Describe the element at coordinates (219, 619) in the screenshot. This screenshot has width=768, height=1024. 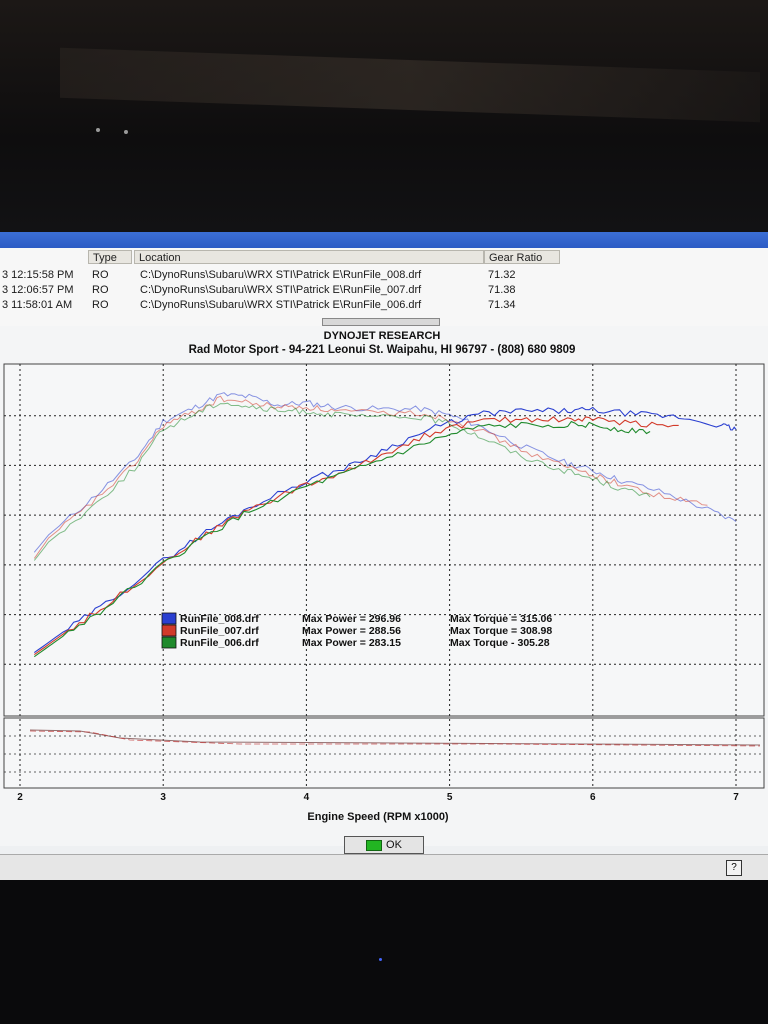
I see `legend-file-name: RunFile_008.drf` at that location.